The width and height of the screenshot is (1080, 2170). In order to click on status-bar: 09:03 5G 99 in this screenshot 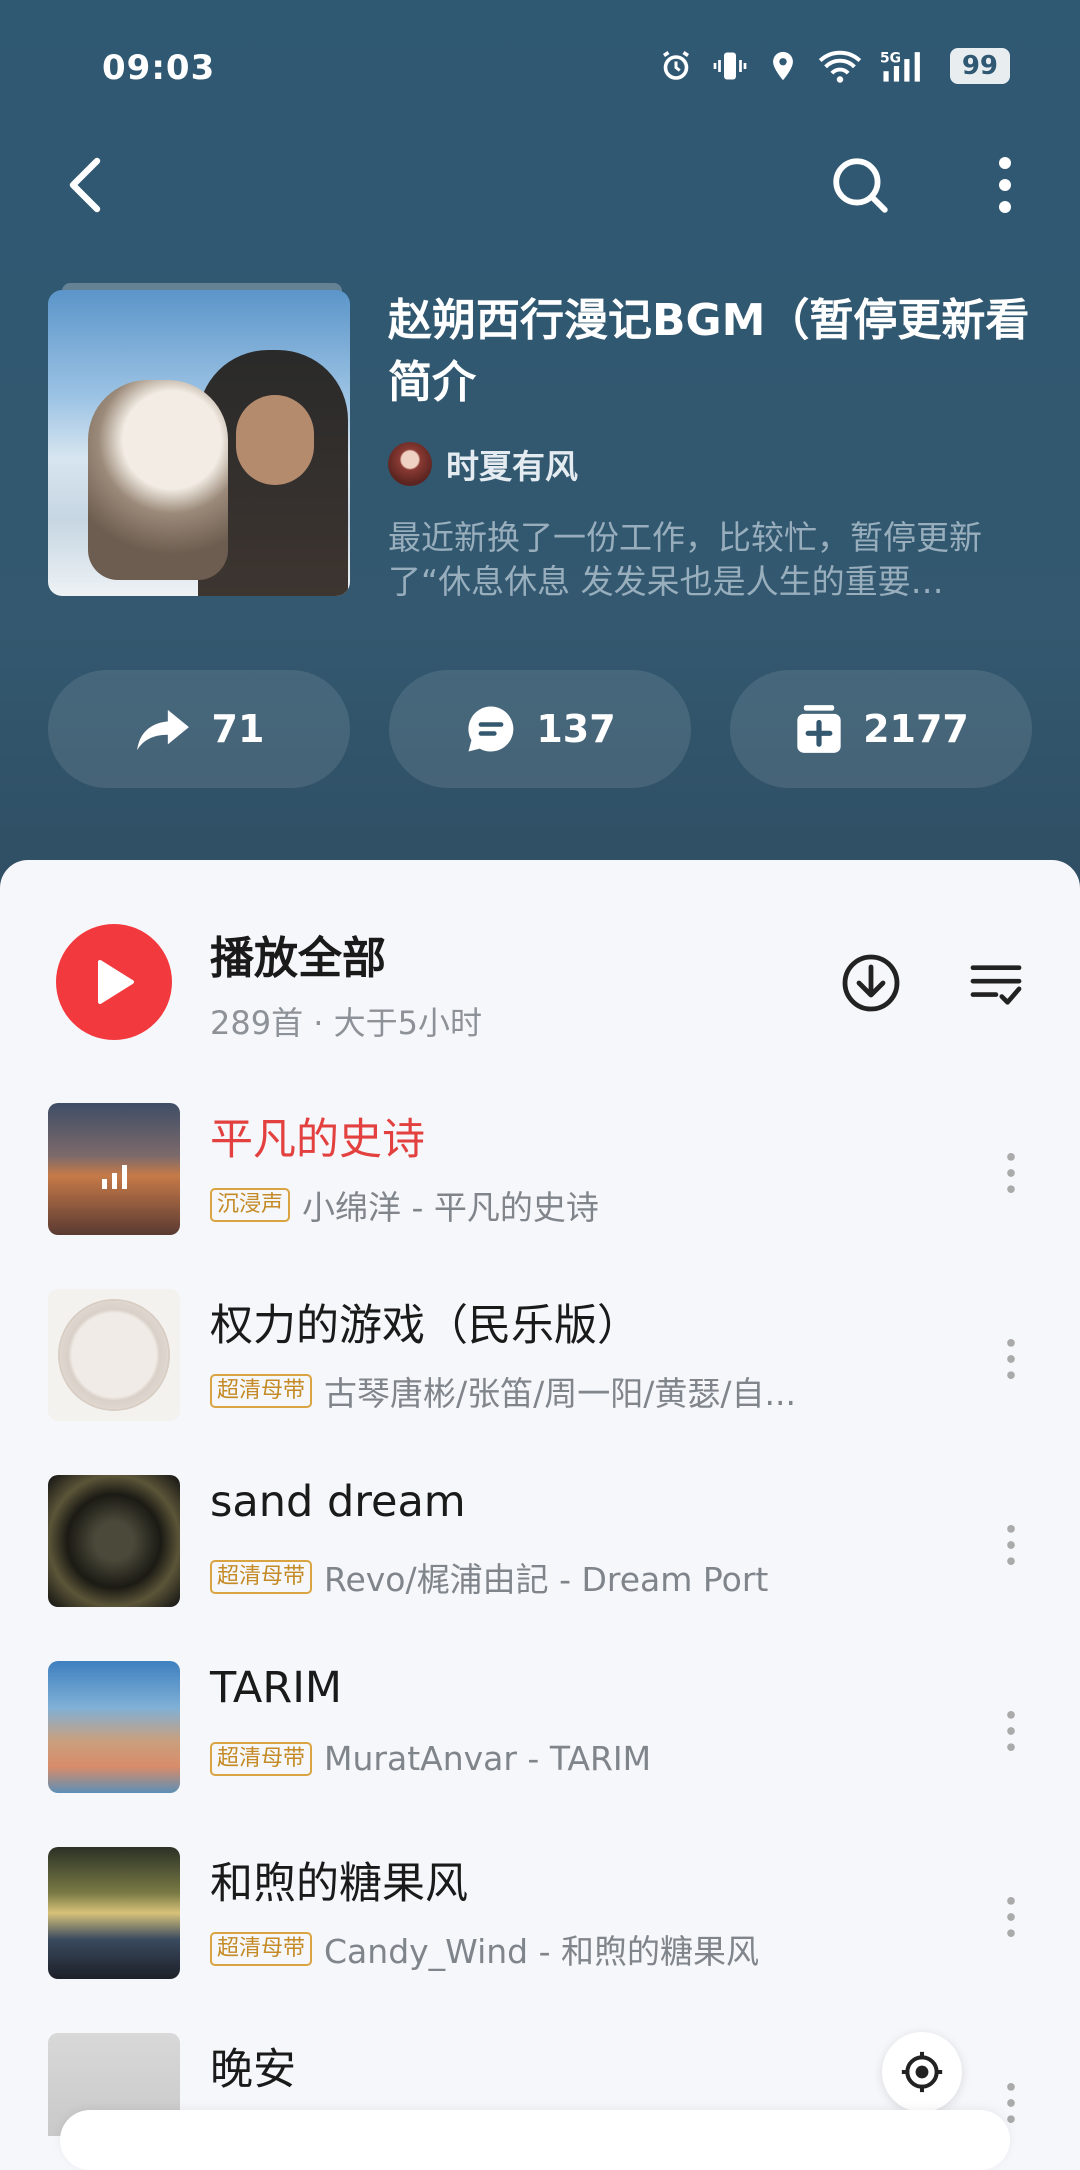, I will do `click(540, 70)`.